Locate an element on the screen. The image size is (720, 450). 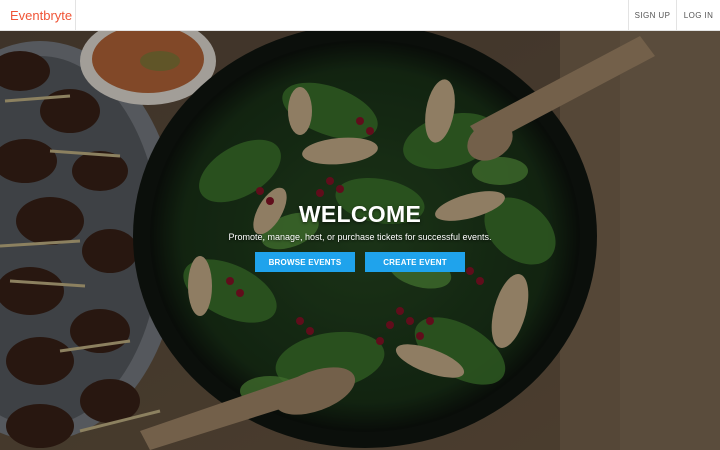
browse-events-button: BROWSE EVENTS is located at coordinates (305, 262).